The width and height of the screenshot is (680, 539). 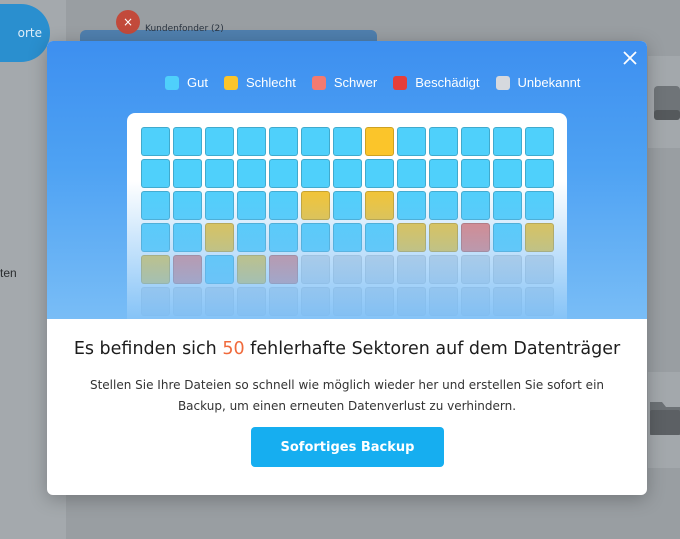 I want to click on backup-now-button: Sofortiges Backup, so click(x=347, y=447).